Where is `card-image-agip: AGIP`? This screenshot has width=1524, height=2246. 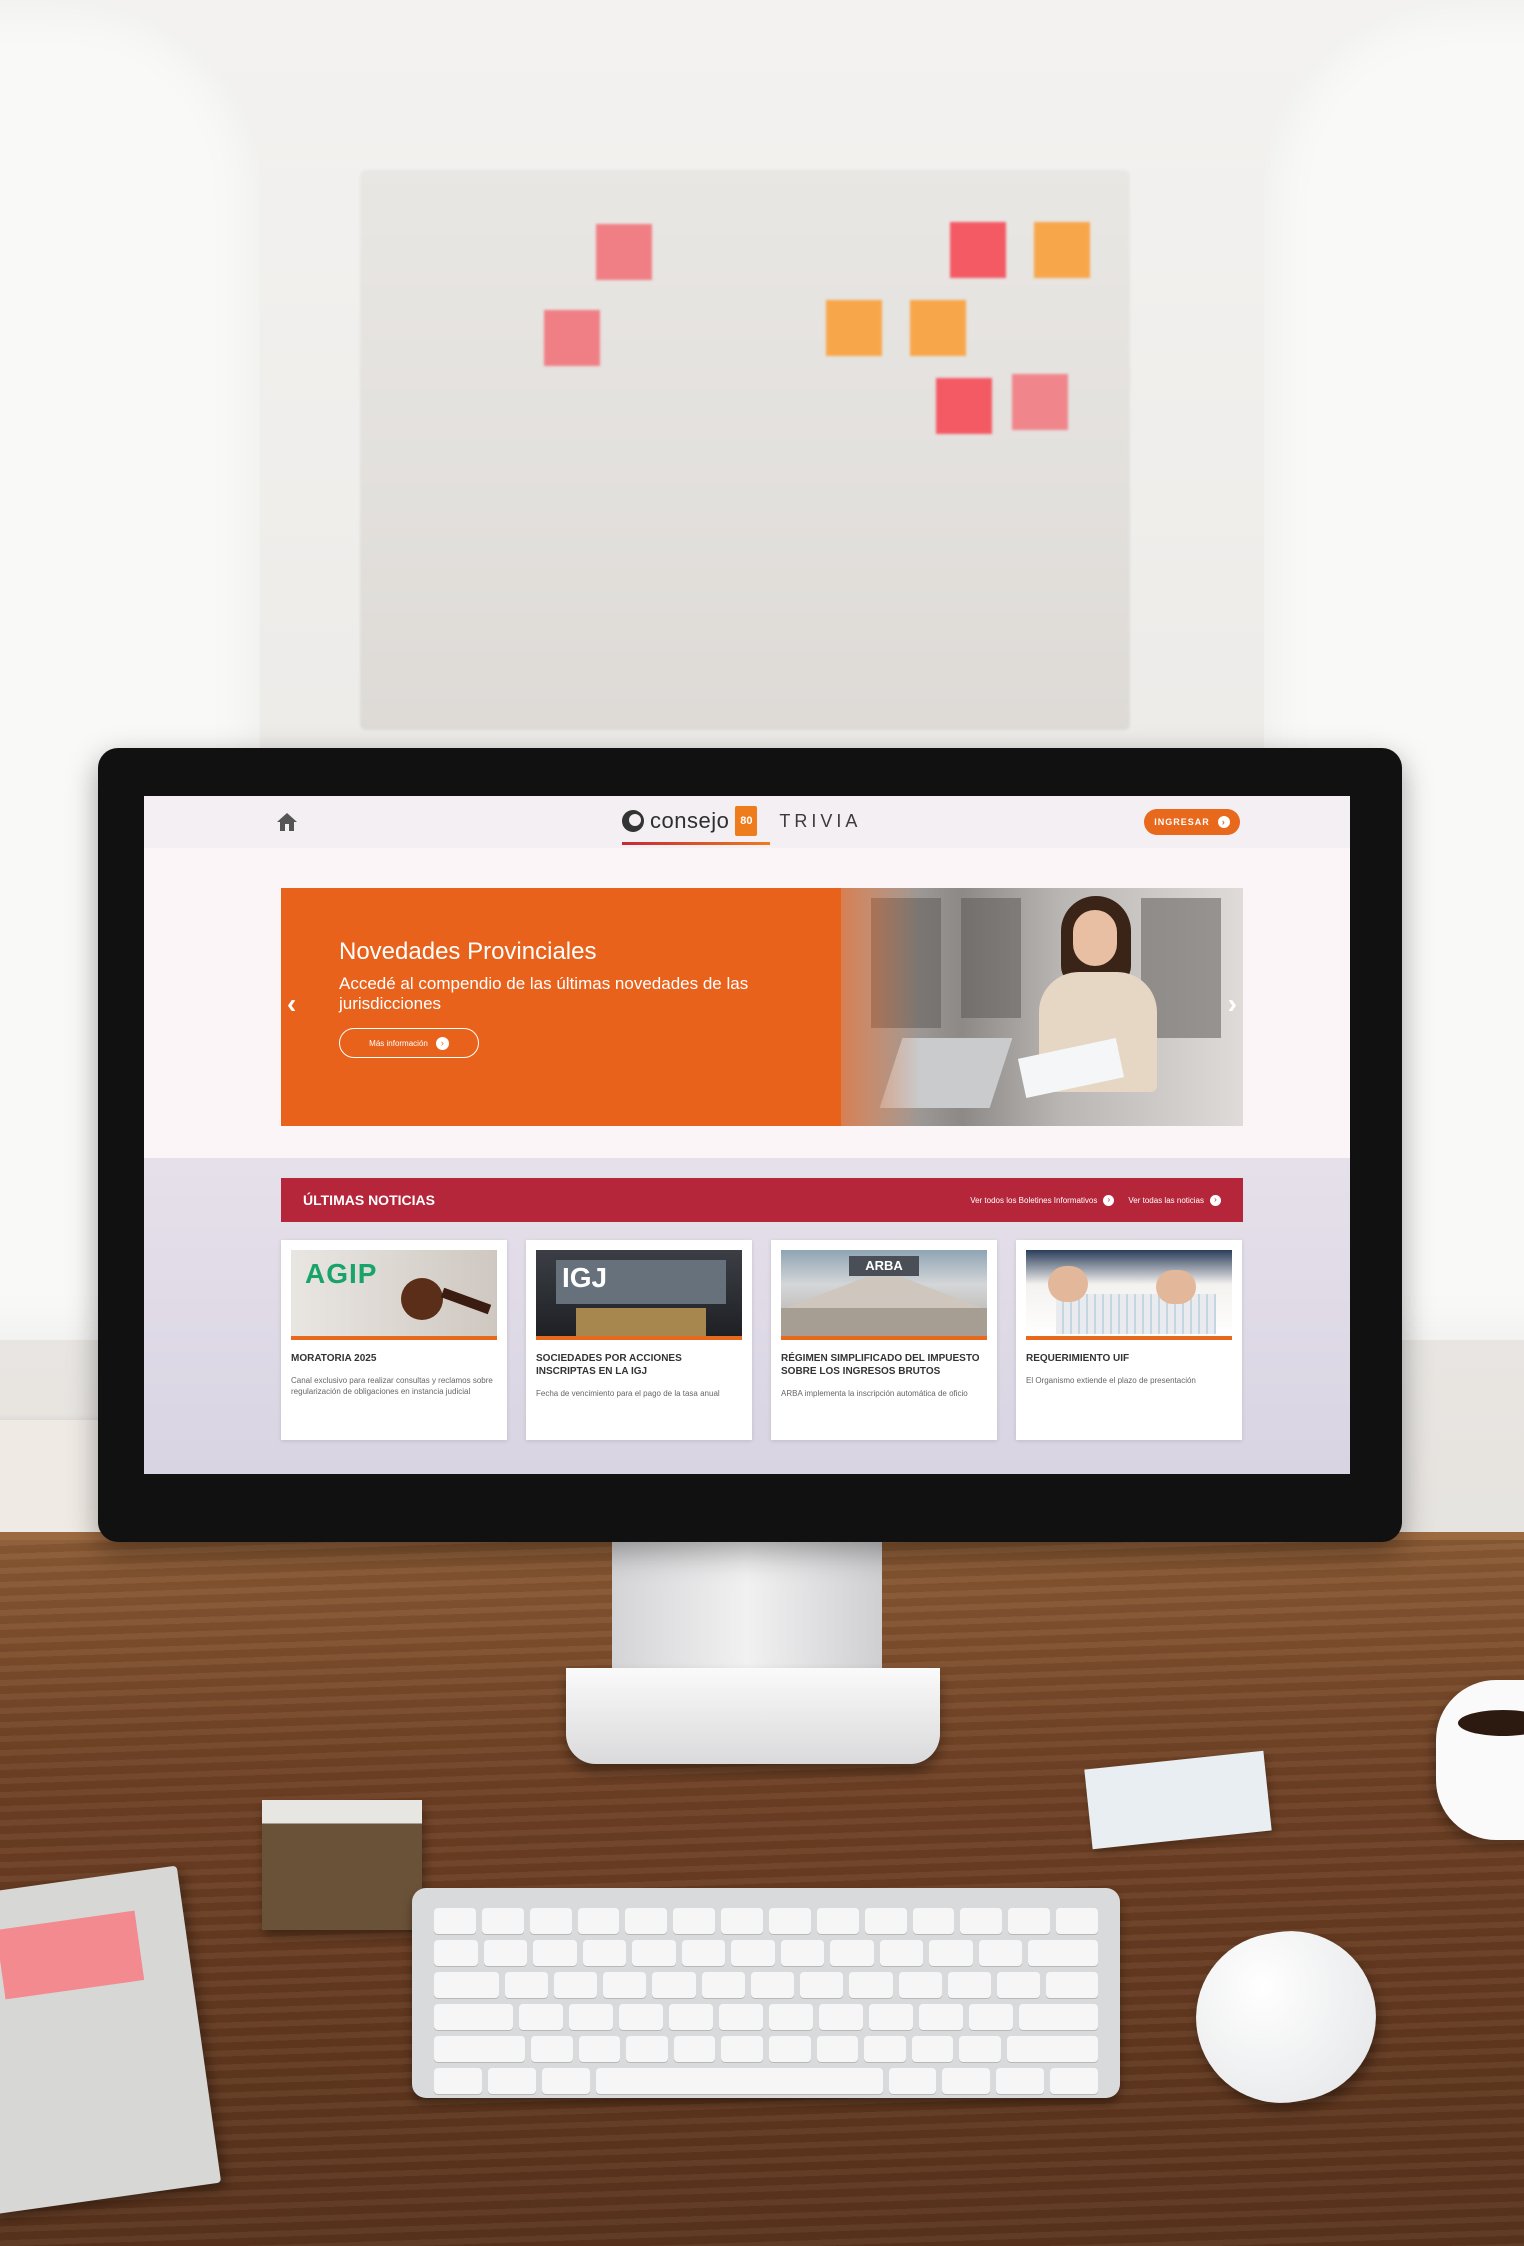
card-image-agip: AGIP is located at coordinates (394, 1295).